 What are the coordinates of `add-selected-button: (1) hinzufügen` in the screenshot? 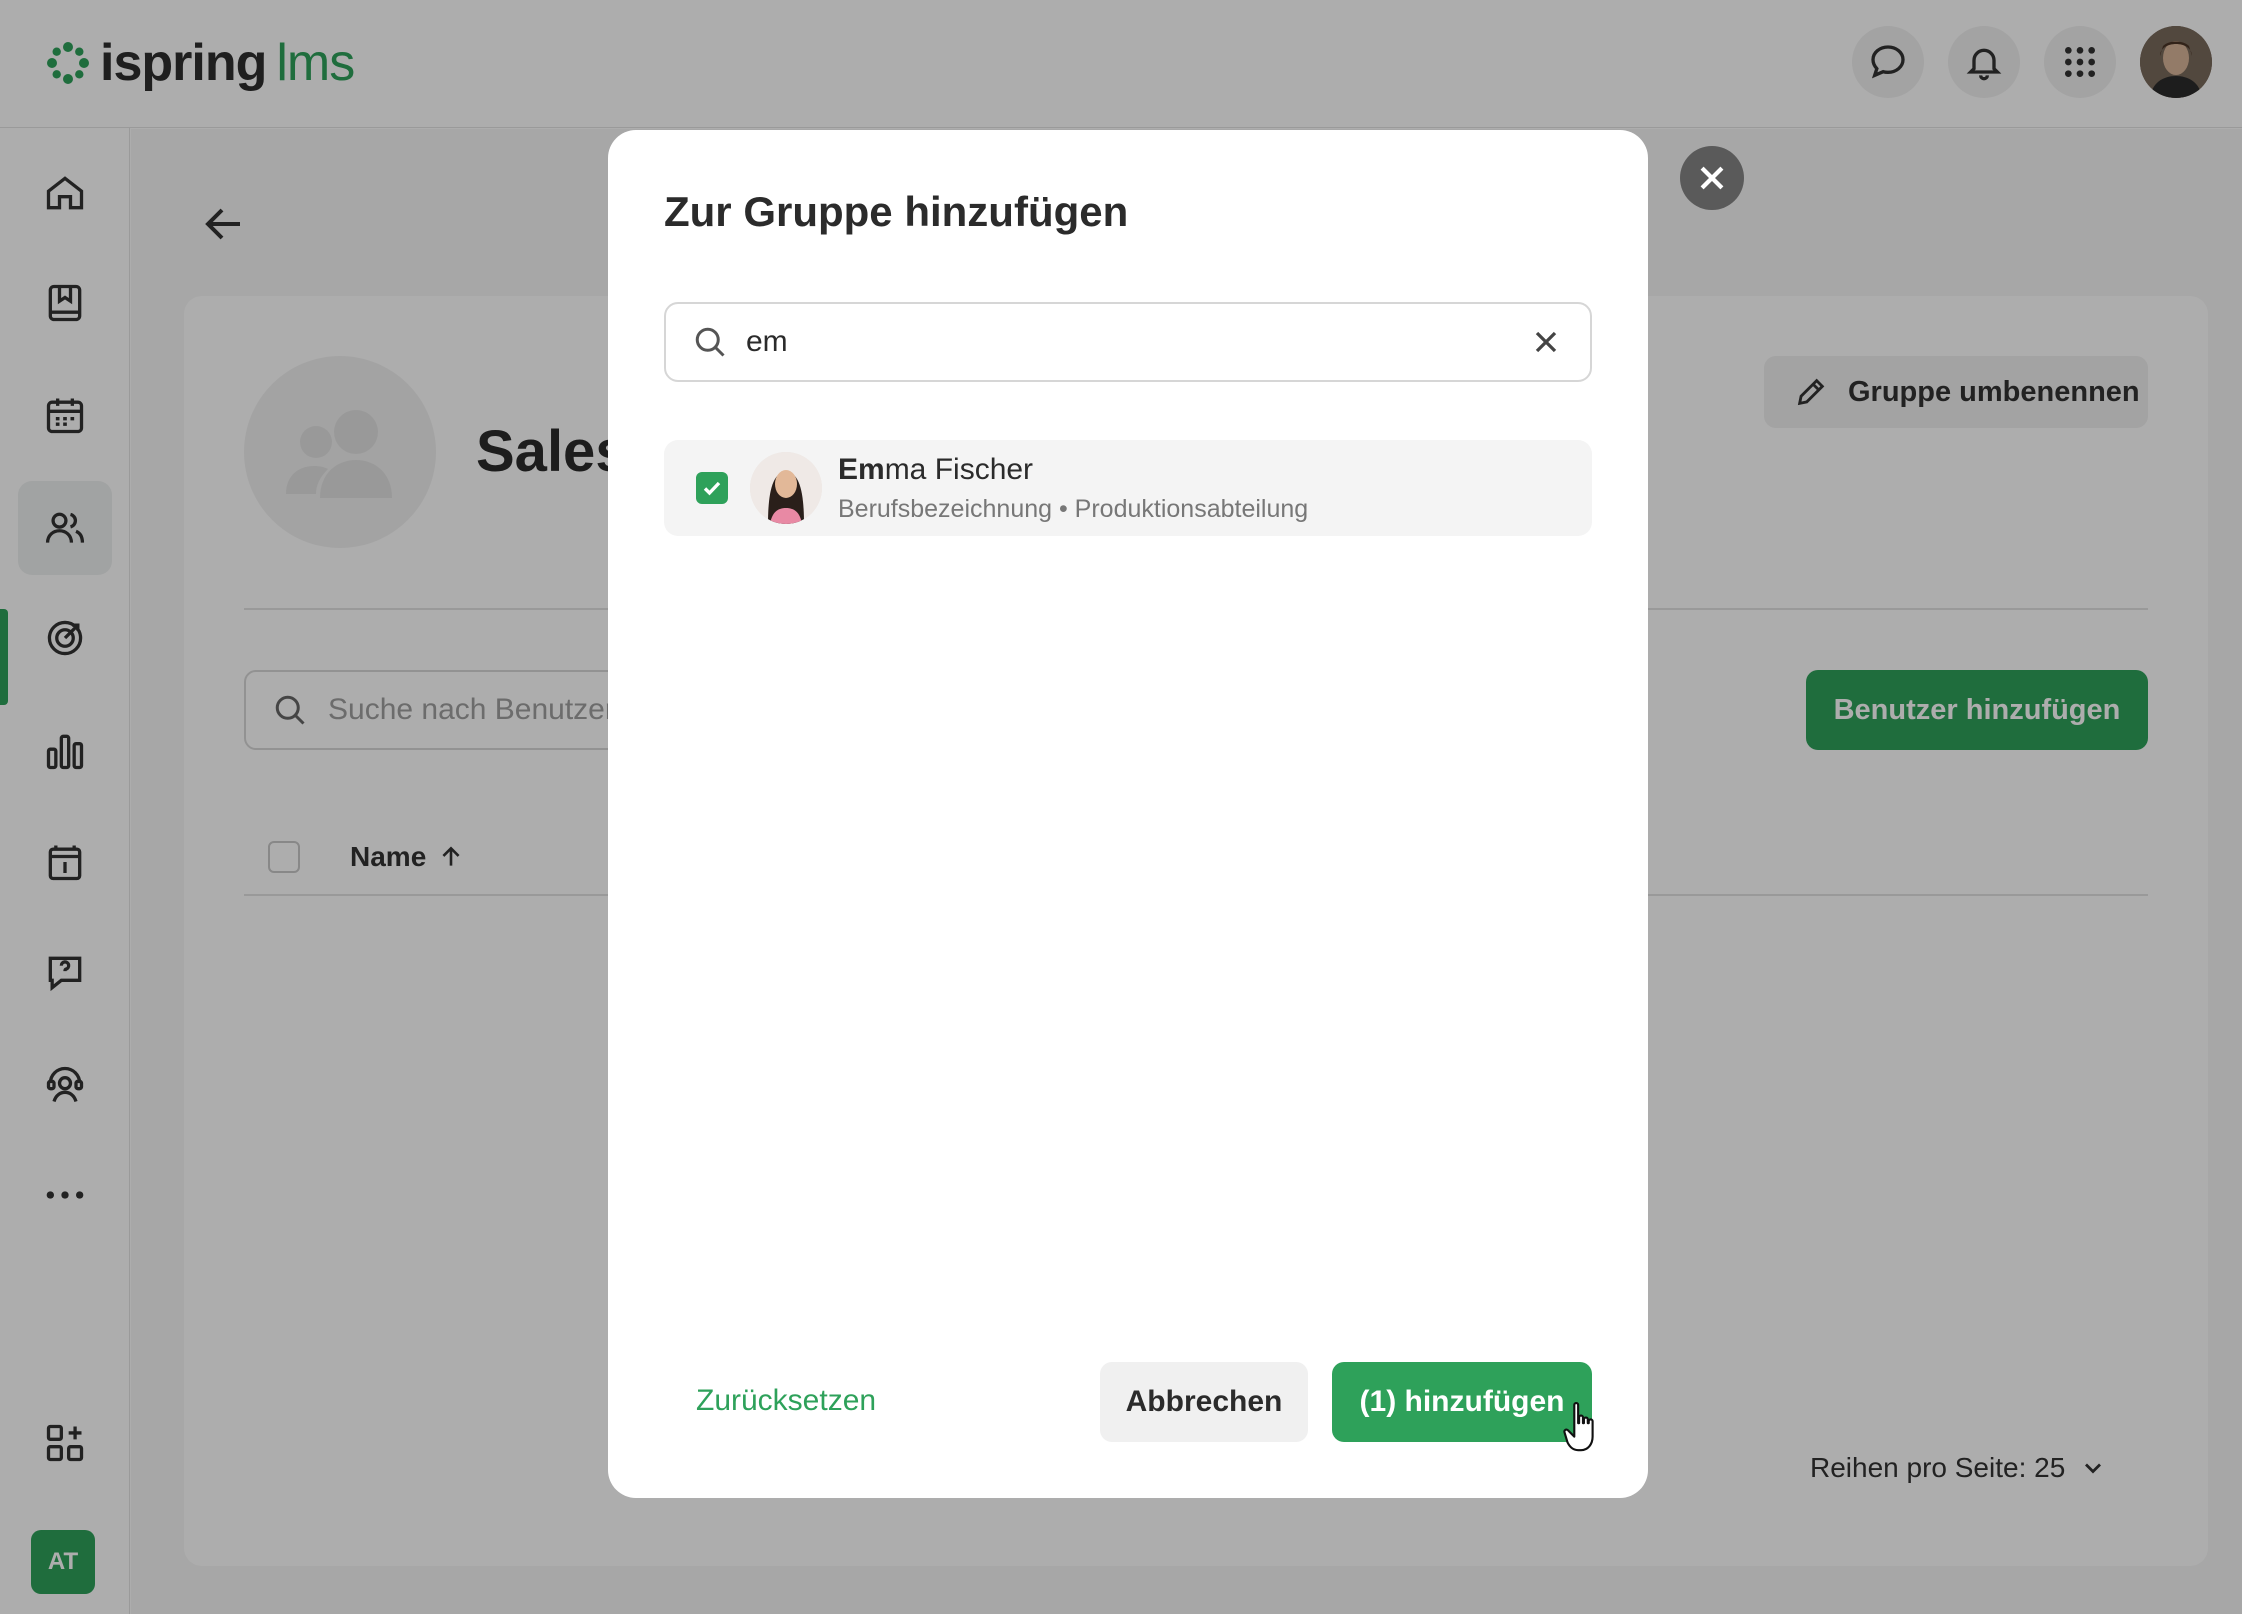 It's located at (1462, 1402).